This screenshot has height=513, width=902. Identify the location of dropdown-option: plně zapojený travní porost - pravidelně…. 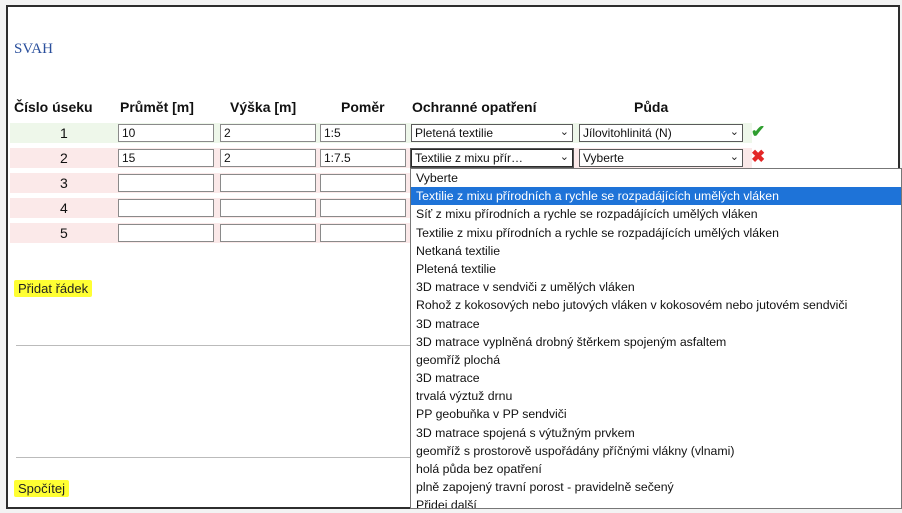
(656, 487).